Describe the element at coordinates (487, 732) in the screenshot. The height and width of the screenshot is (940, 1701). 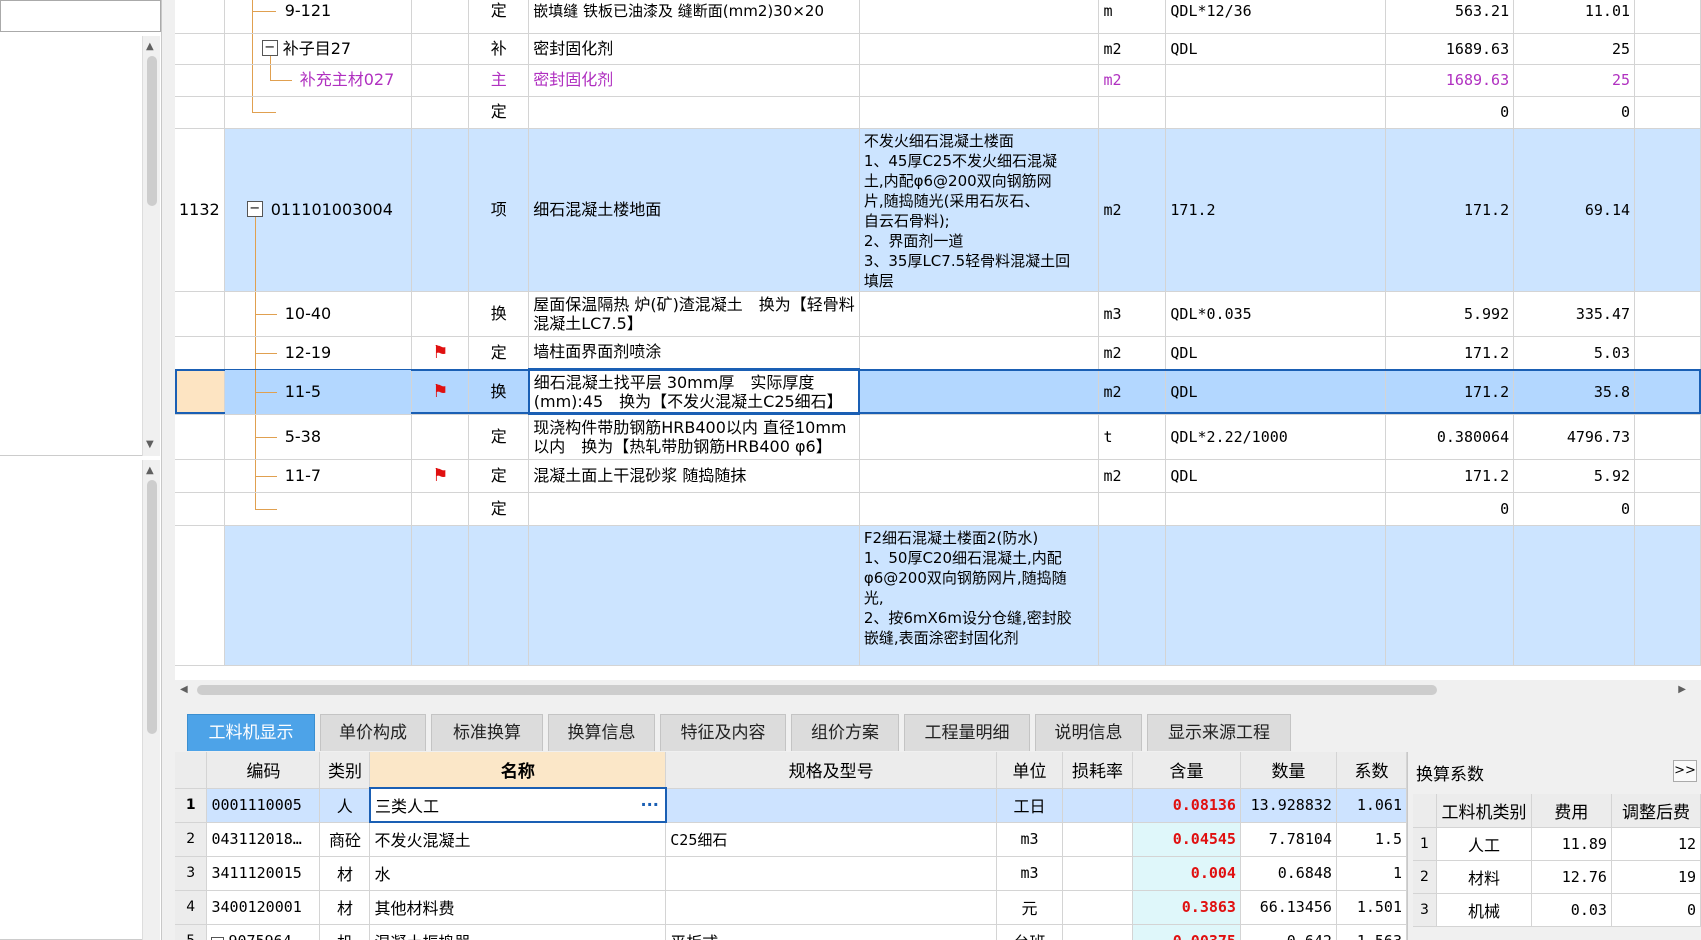
I see `tab-standard-conversion: 标准换算` at that location.